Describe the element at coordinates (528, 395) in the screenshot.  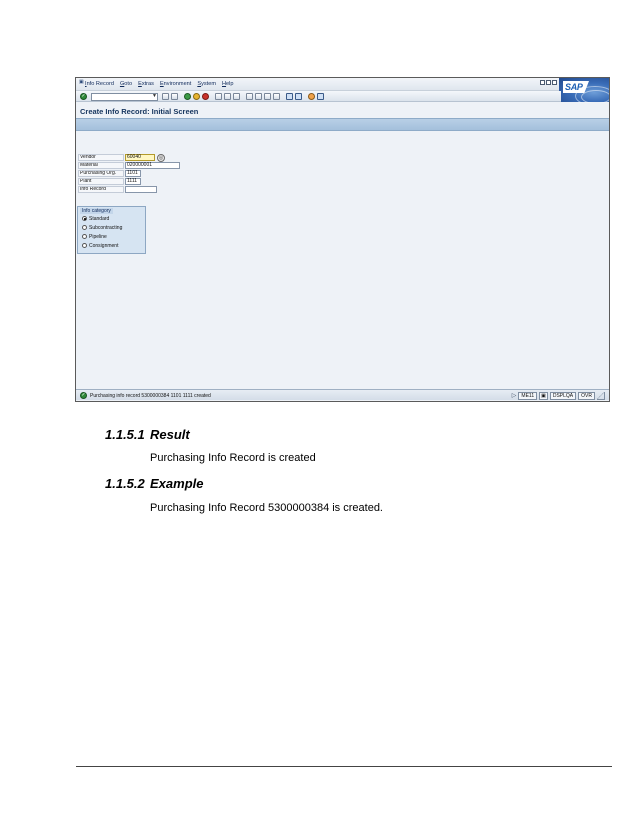
I see `transaction-code: ME11` at that location.